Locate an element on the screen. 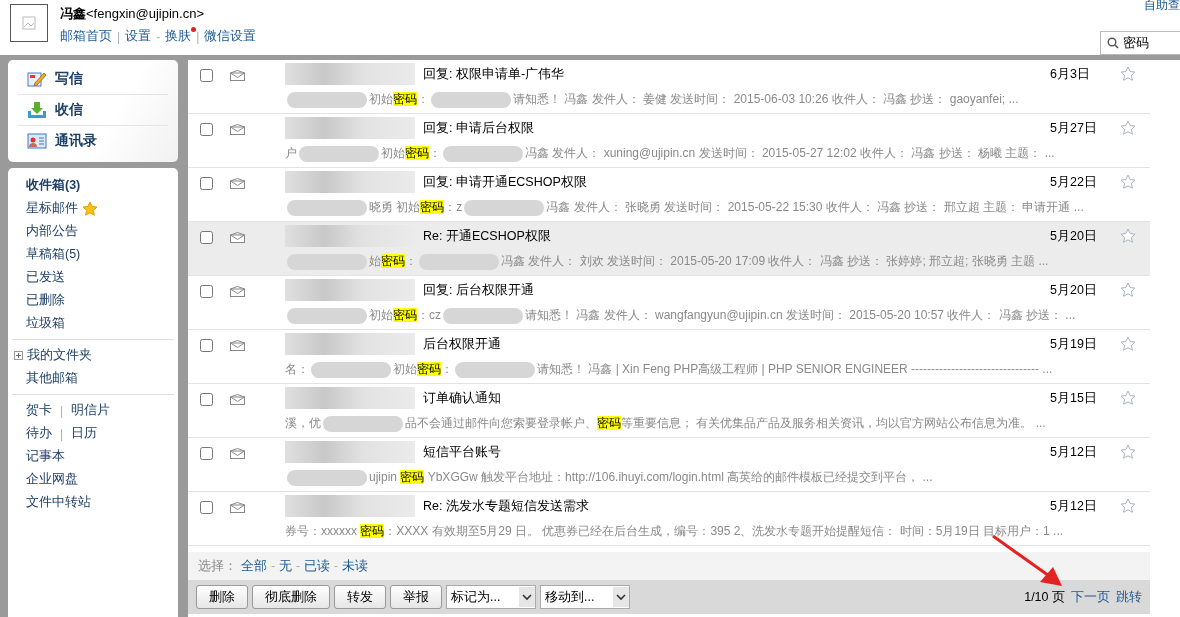  tool-link: 待办 is located at coordinates (39, 433).